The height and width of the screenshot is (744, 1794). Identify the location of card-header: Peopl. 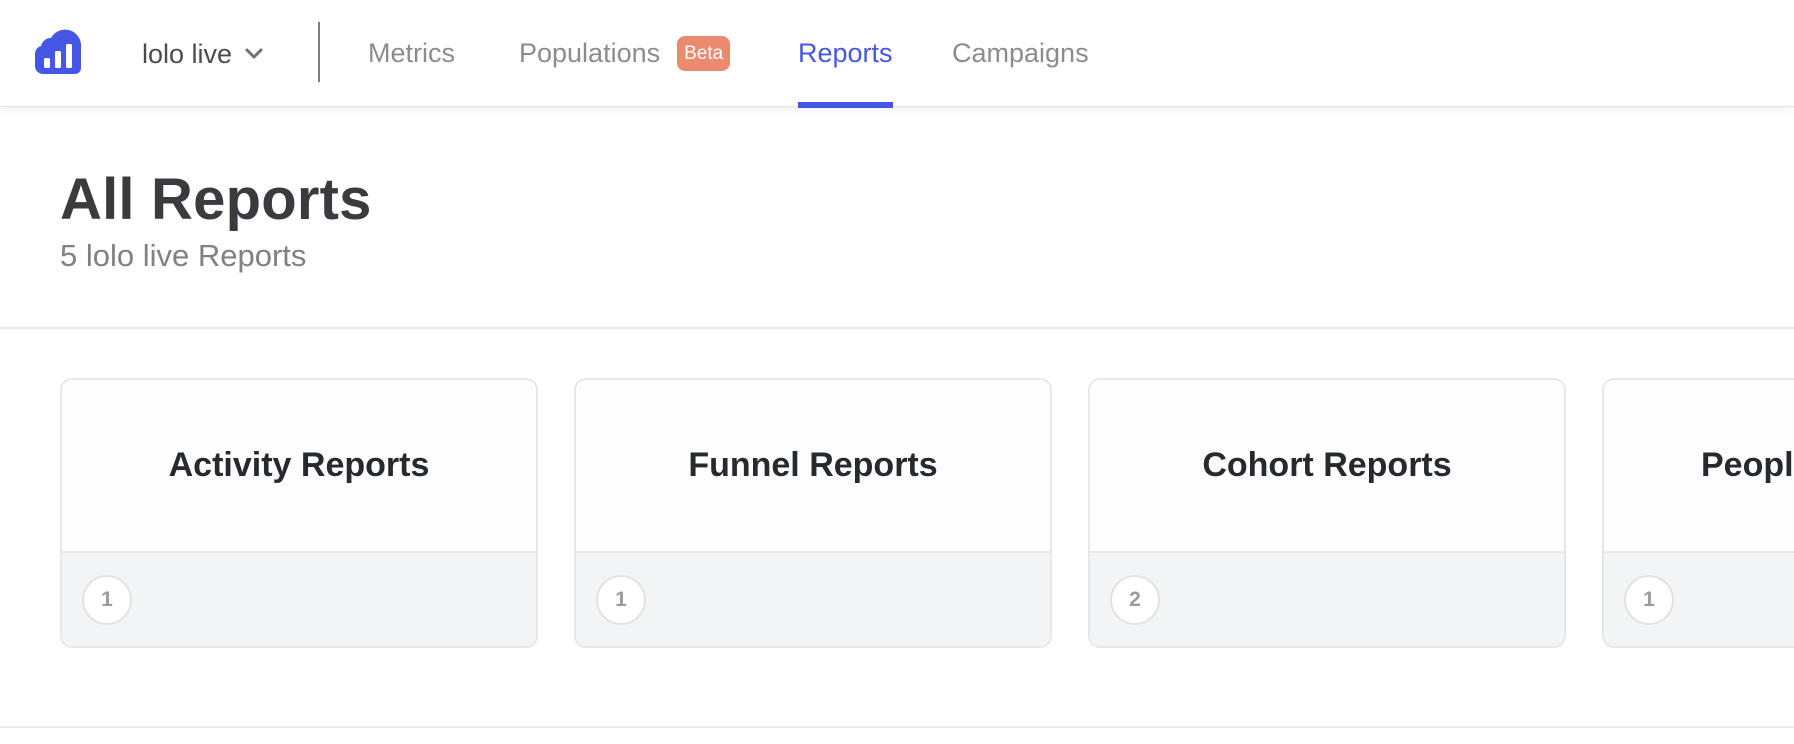
(1699, 466).